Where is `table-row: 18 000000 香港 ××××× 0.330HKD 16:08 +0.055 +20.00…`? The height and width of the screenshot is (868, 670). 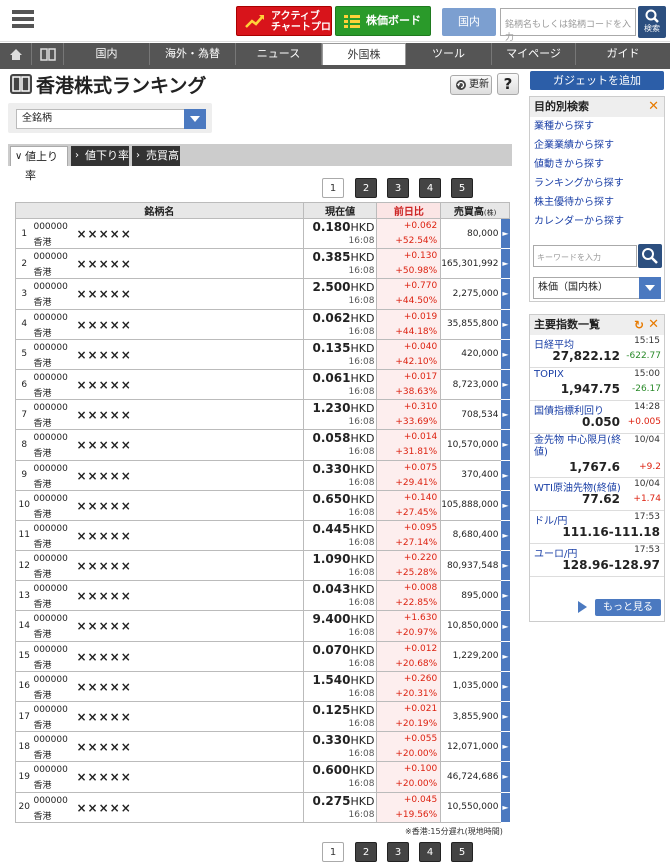
table-row: 18 000000 香港 ××××× 0.330HKD 16:08 +0.055 +20.00… is located at coordinates (262, 747).